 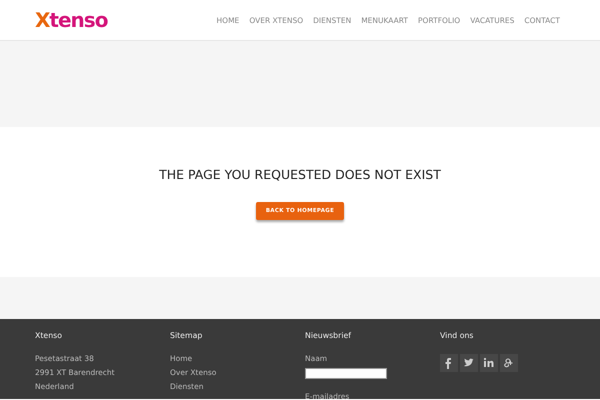 What do you see at coordinates (469, 363) in the screenshot?
I see `twitter-icon` at bounding box center [469, 363].